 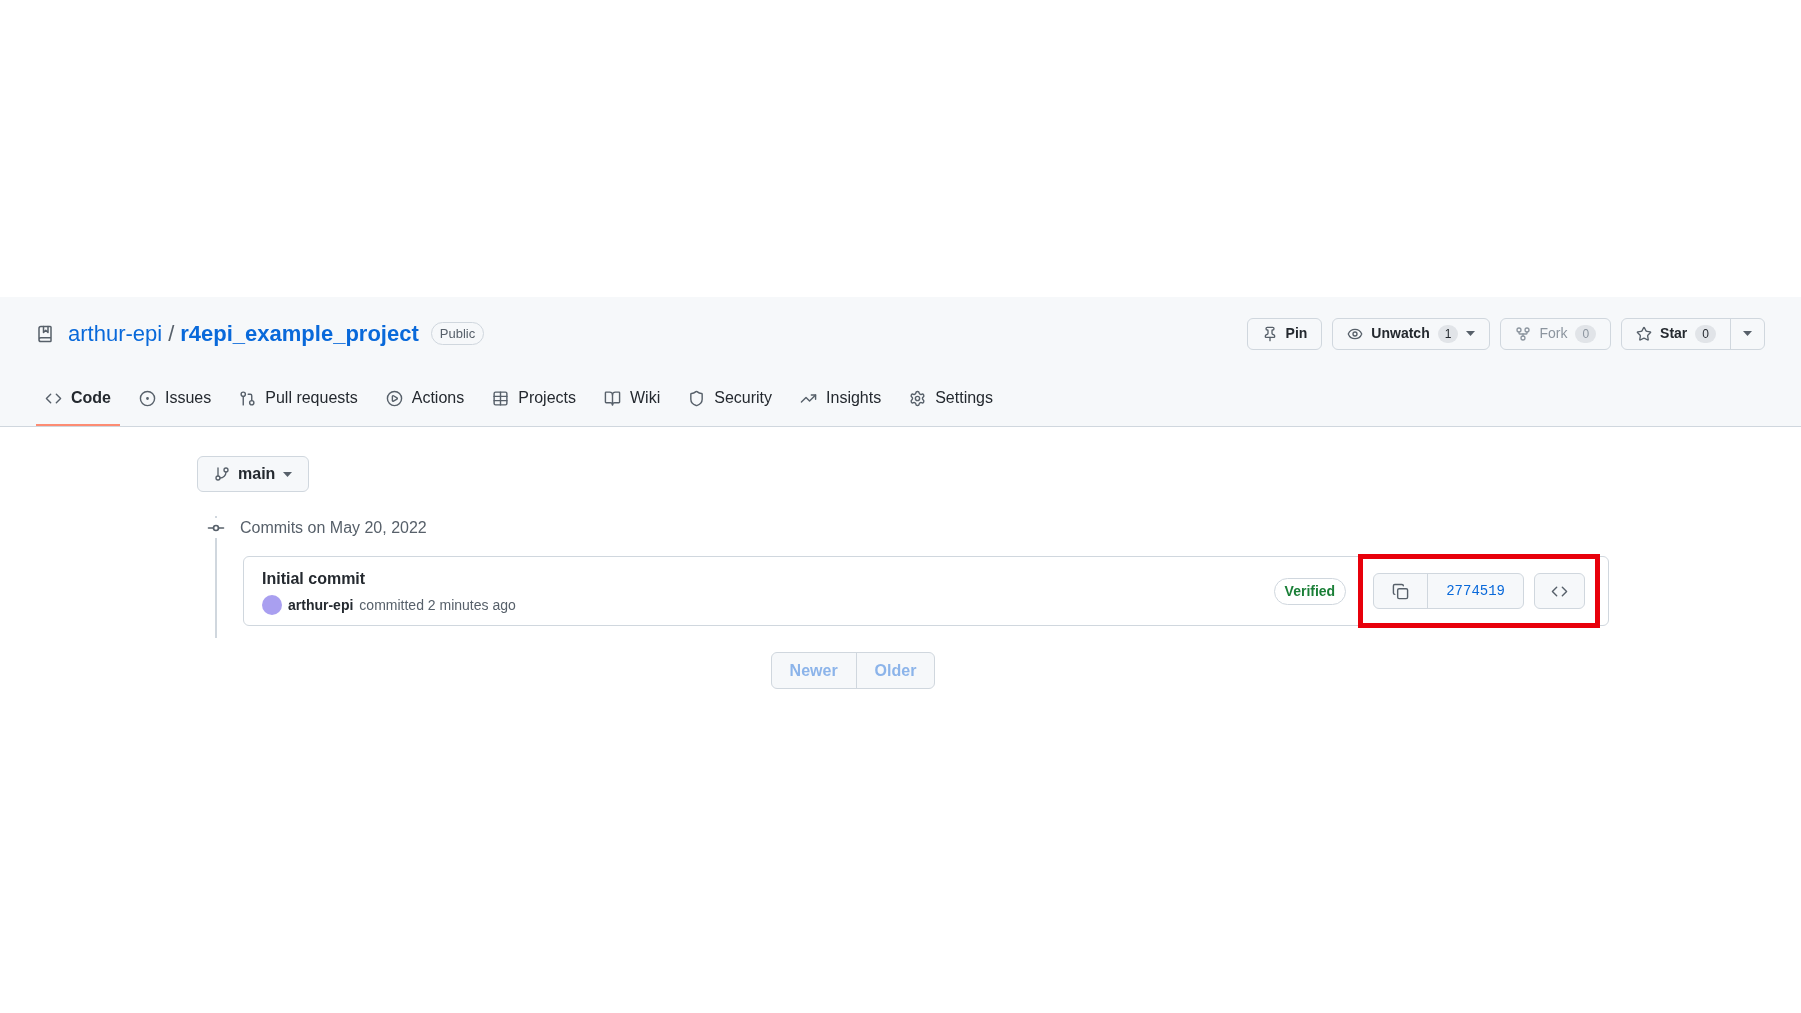 I want to click on security-icon, so click(x=697, y=398).